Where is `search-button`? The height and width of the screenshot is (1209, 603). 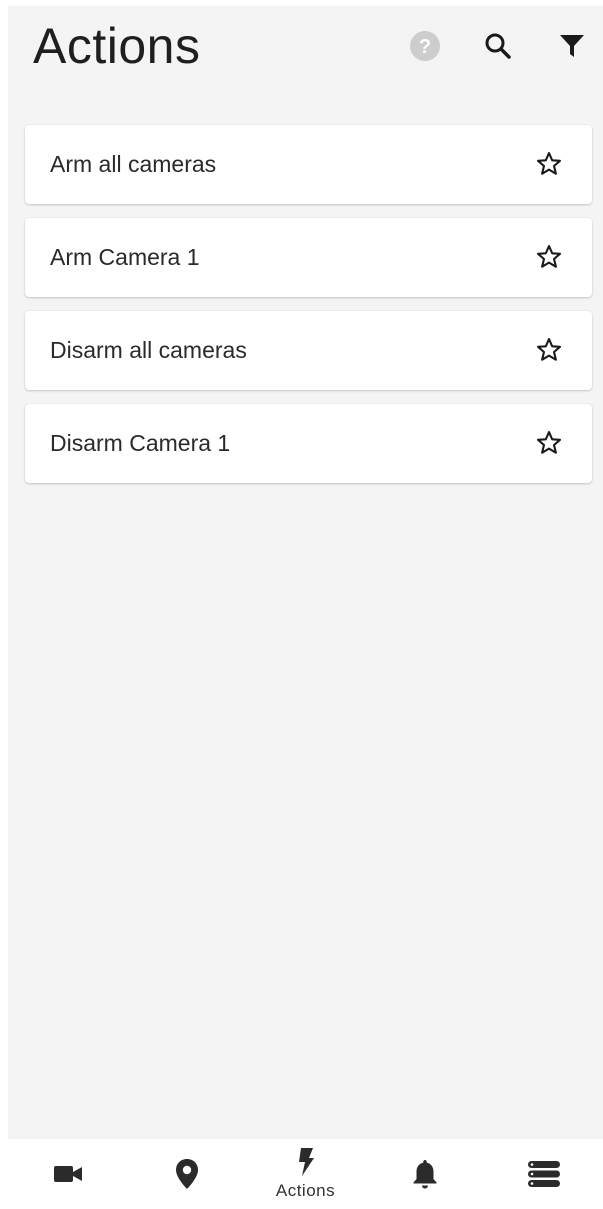
search-button is located at coordinates (498, 46).